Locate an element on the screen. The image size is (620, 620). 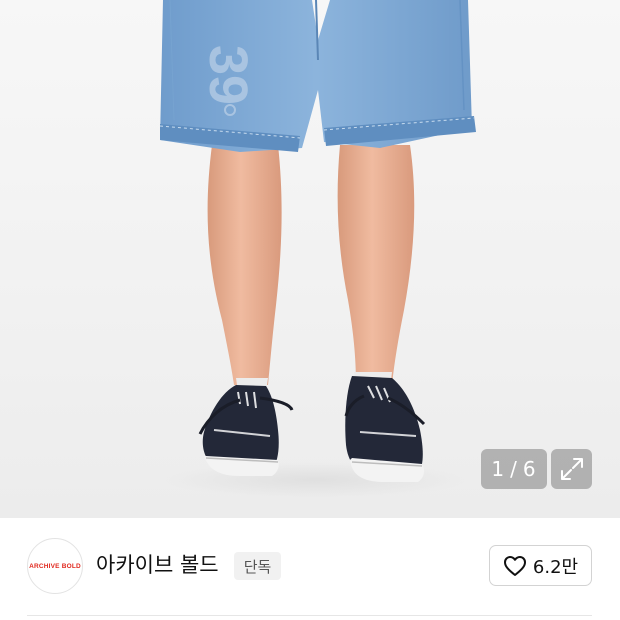
expand-button is located at coordinates (571, 469).